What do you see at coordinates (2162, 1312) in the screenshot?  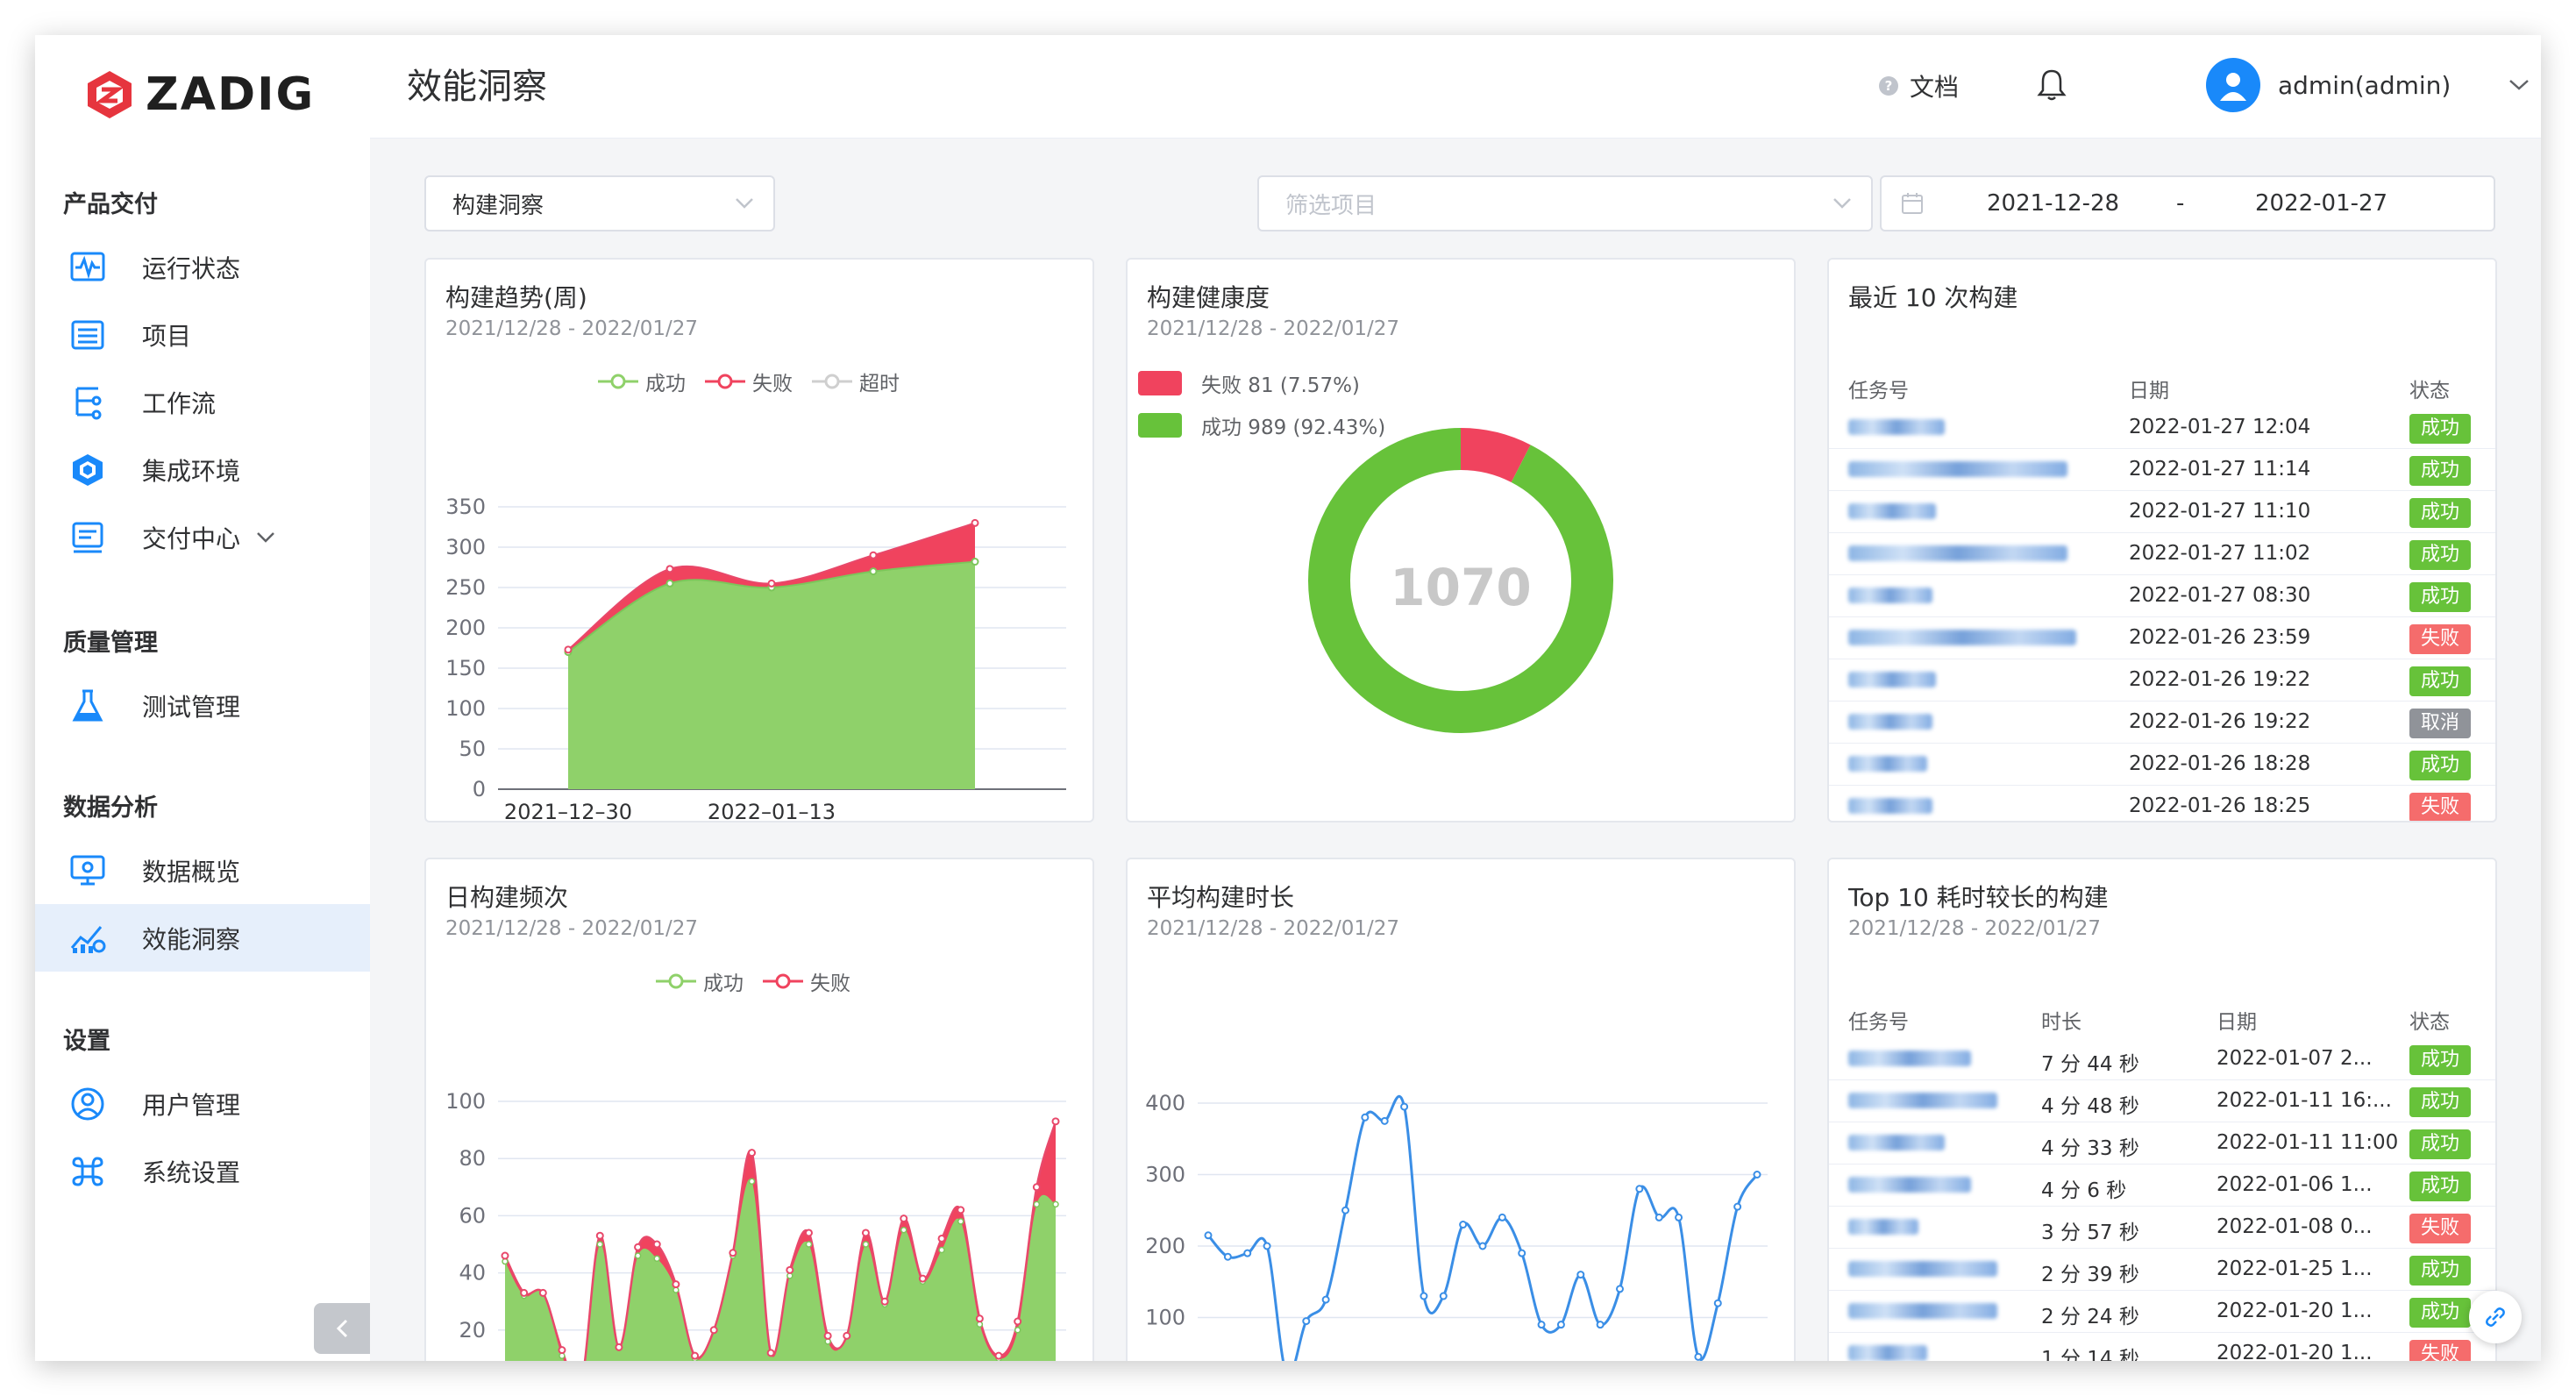 I see `table-row: 2 分 24 秒 2022-01-20 1... 成功` at bounding box center [2162, 1312].